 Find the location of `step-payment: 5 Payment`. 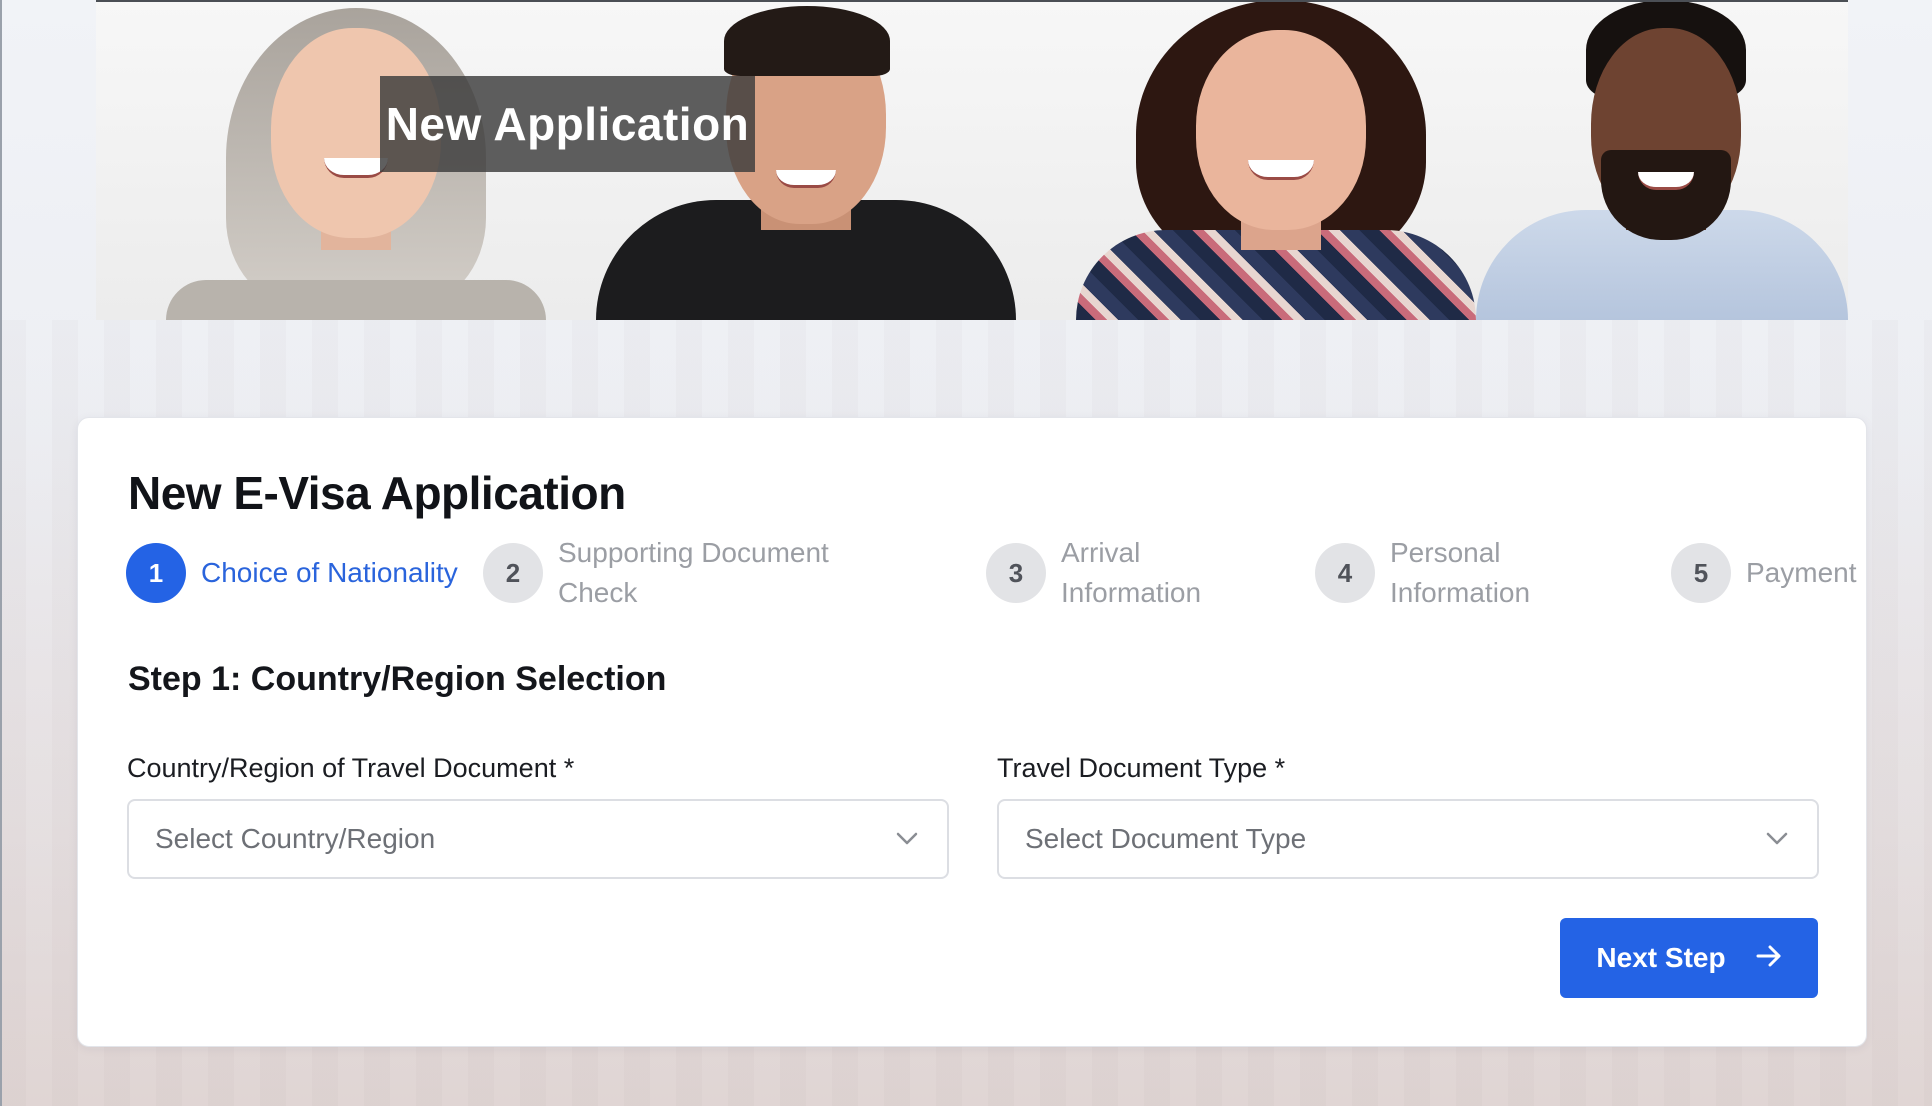

step-payment: 5 Payment is located at coordinates (1768, 573).